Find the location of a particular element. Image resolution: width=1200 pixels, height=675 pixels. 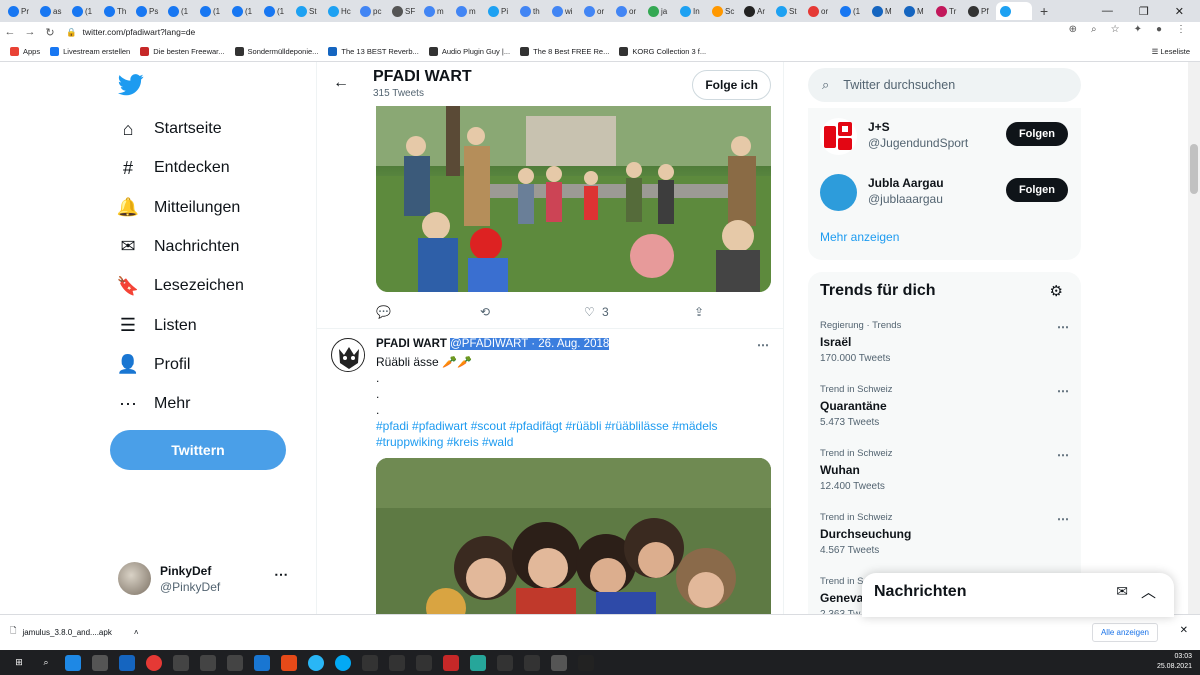

scrollbar-thumb is located at coordinates (1194, 169).